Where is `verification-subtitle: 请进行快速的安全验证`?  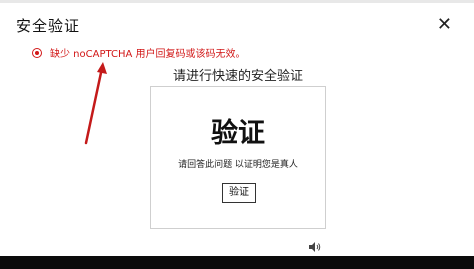 verification-subtitle: 请进行快速的安全验证 is located at coordinates (238, 76).